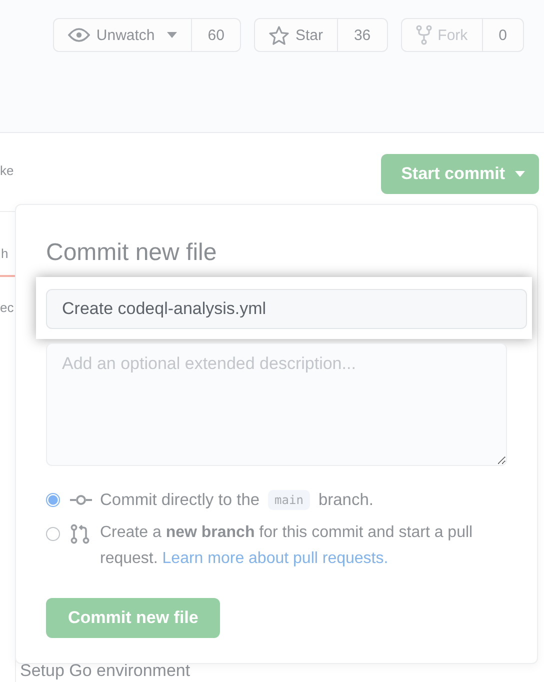  What do you see at coordinates (296, 35) in the screenshot?
I see `star-button: Star` at bounding box center [296, 35].